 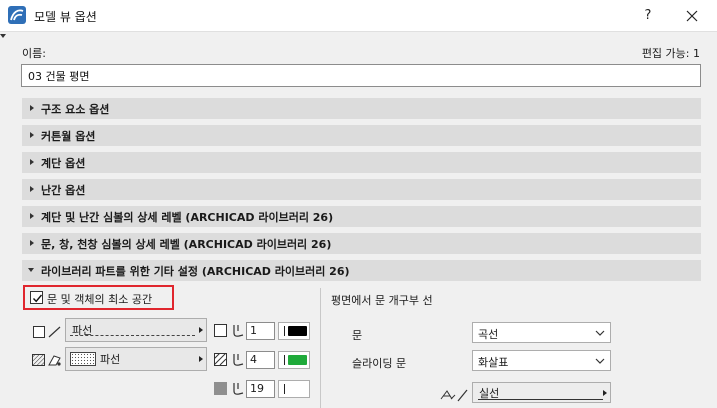 What do you see at coordinates (379, 363) in the screenshot?
I see `sliding-door-label: 슬라이딩 문` at bounding box center [379, 363].